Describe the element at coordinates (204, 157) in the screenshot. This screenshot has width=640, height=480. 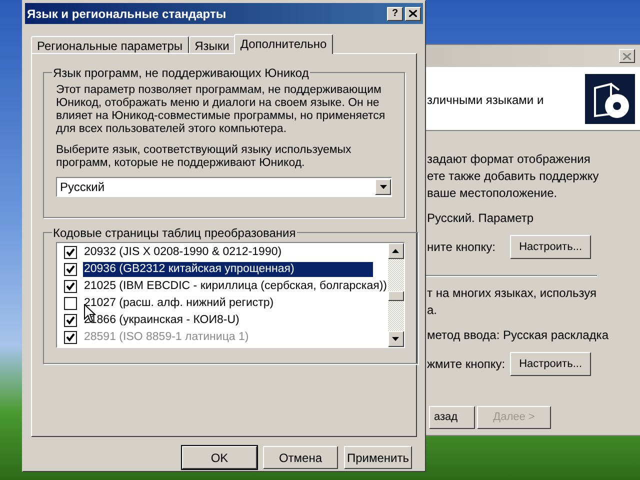
I see `hint-text: Выберите язык, соответствующий языку используемых программ, которые не поддерживают Юникод.` at that location.